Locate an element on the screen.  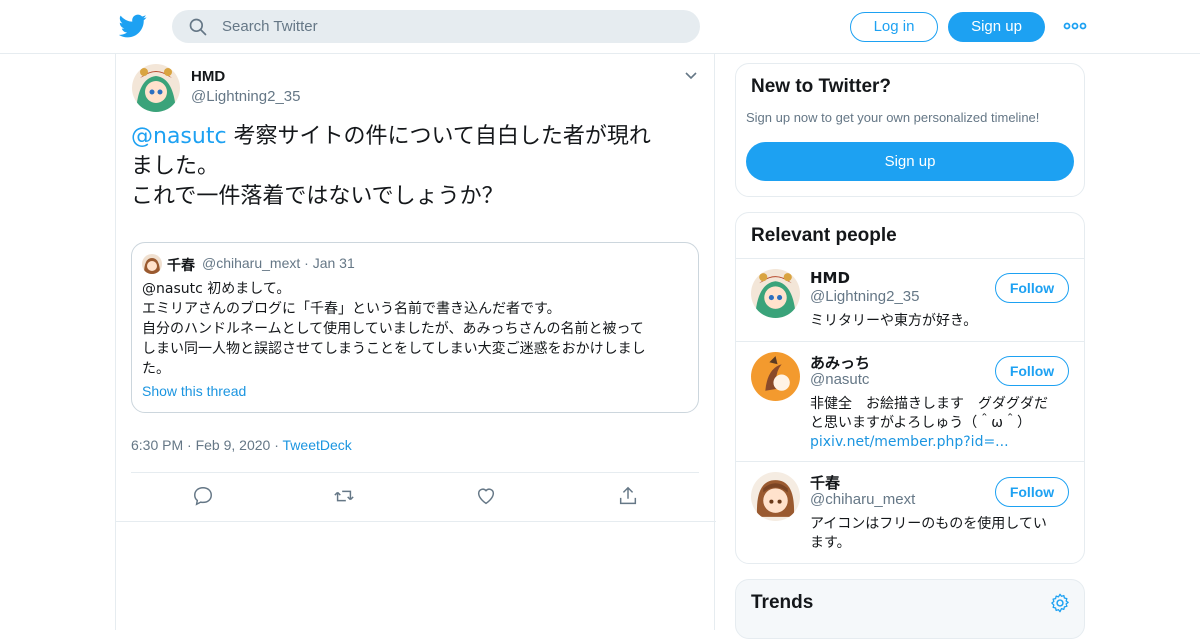
bio-line: アイコンはフリーのものを使用してい is located at coordinates (928, 524).